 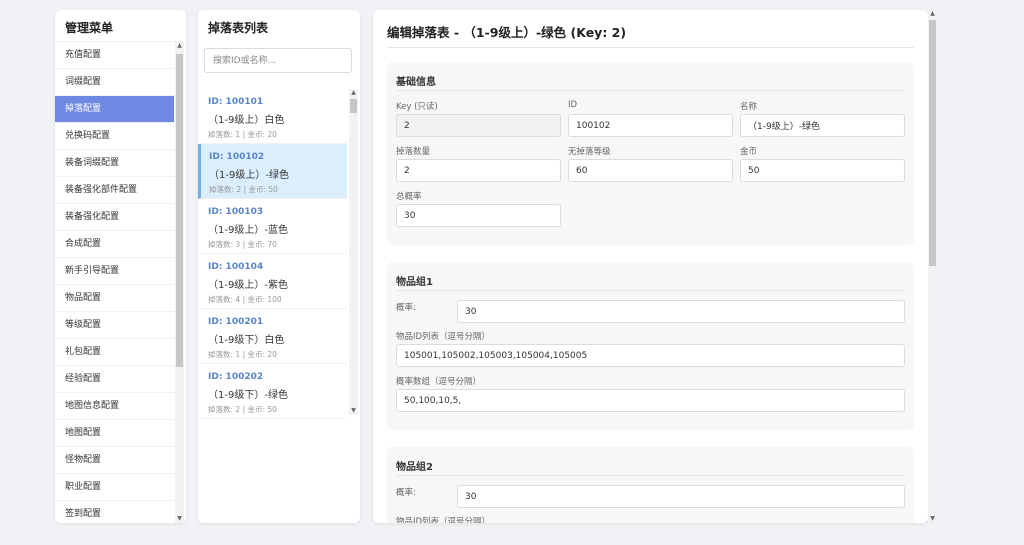 What do you see at coordinates (414, 467) in the screenshot?
I see `section-title: 物品组2` at bounding box center [414, 467].